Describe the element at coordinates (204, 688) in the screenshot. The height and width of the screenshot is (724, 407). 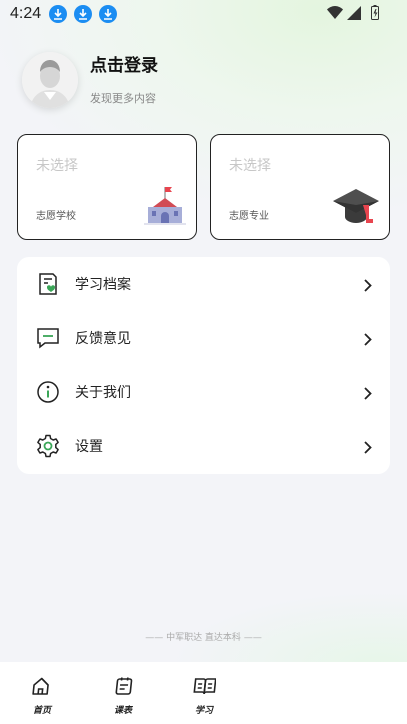
I see `book-icon` at that location.